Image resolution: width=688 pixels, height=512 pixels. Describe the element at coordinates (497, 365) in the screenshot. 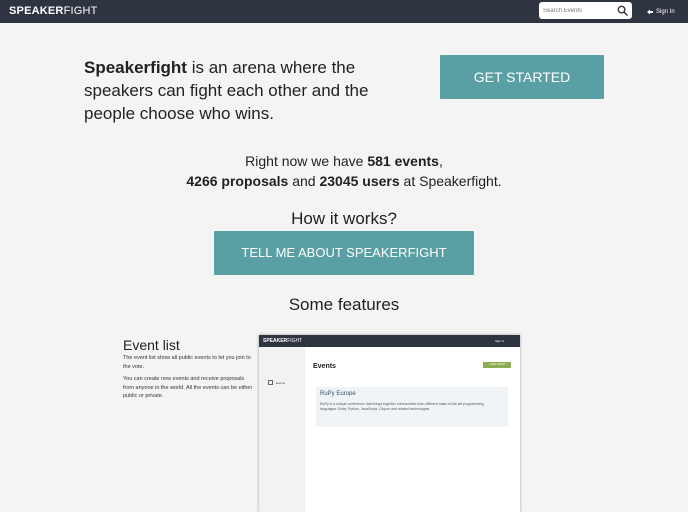

I see `mini-add-event-button: + ADD EVENT` at that location.